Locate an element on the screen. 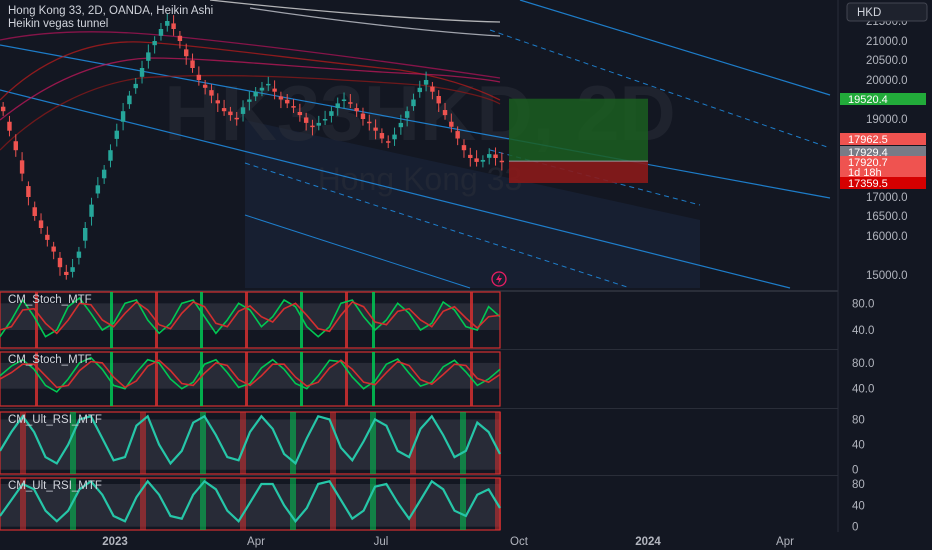  position-profit-zone is located at coordinates (578, 130).